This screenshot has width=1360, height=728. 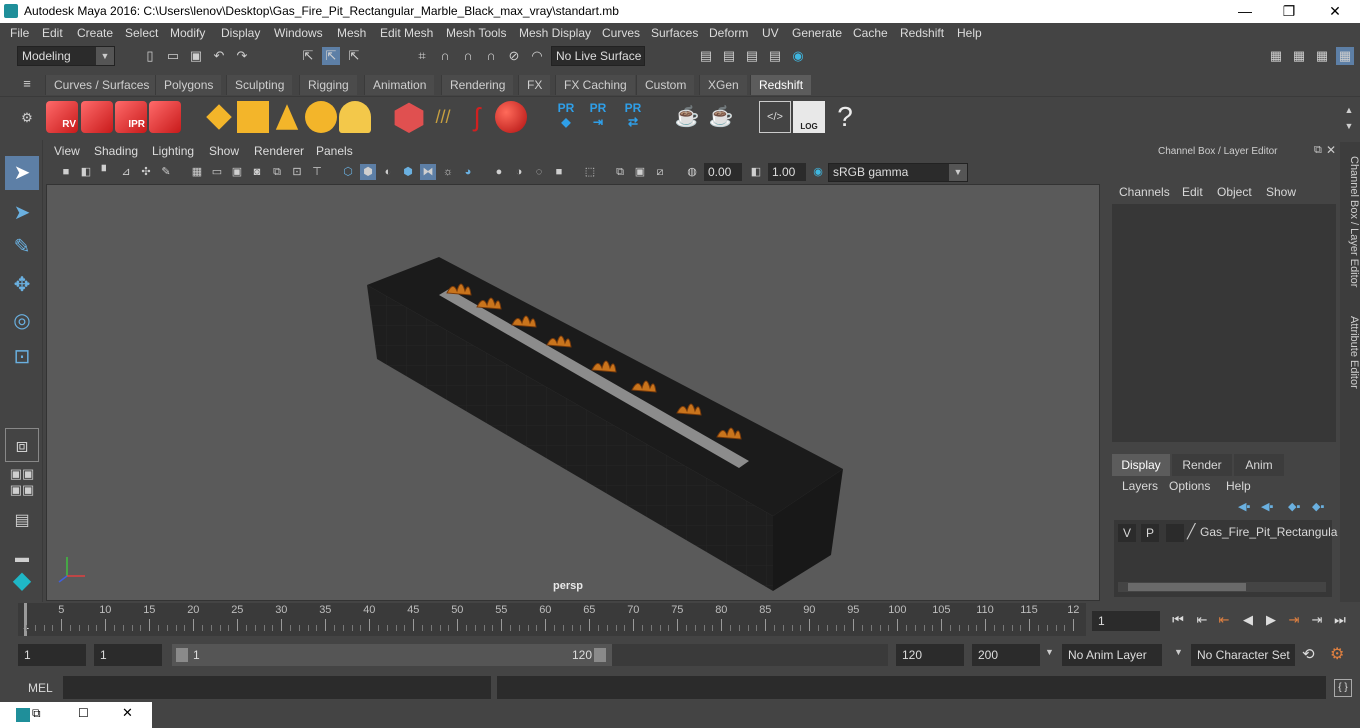 I want to click on shelf-tab-redshift: Redshift, so click(x=781, y=85).